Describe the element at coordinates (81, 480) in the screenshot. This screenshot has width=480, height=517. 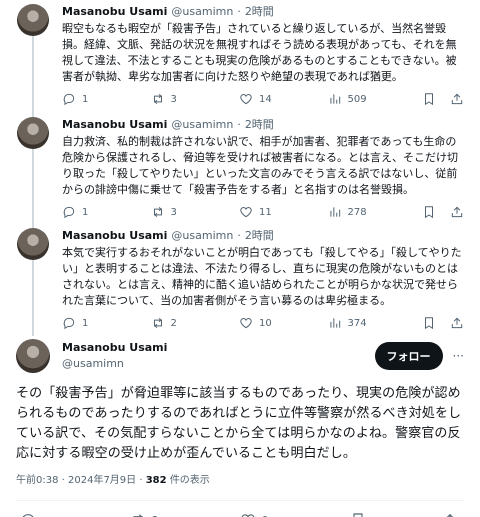
I see `tweet-timestamp: 午前0:38 · 2024年7月9日 ·` at that location.